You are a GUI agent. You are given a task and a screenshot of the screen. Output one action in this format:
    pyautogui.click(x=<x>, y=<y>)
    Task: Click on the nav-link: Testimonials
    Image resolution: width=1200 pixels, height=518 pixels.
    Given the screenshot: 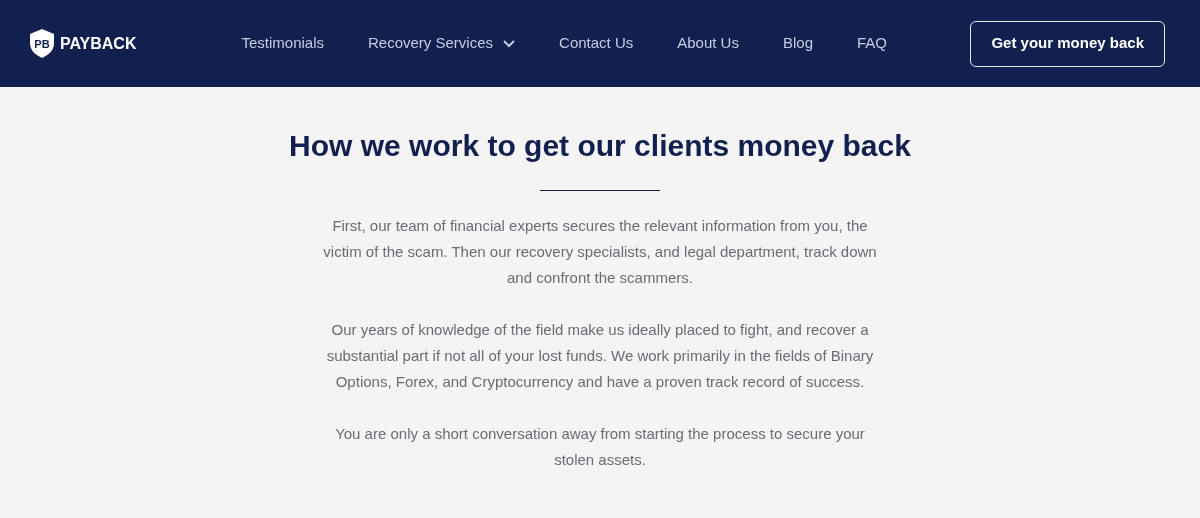 What is the action you would take?
    pyautogui.click(x=282, y=43)
    